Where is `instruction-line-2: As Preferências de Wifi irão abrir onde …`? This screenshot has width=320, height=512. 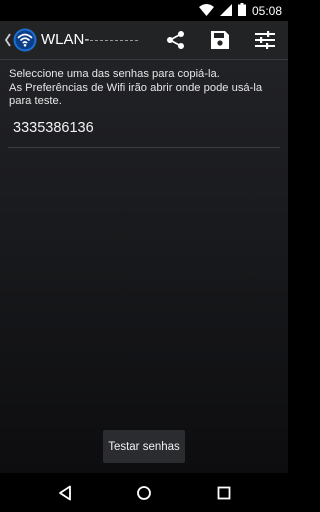
instruction-line-2: As Preferências de Wifi irão abrir onde … is located at coordinates (136, 94).